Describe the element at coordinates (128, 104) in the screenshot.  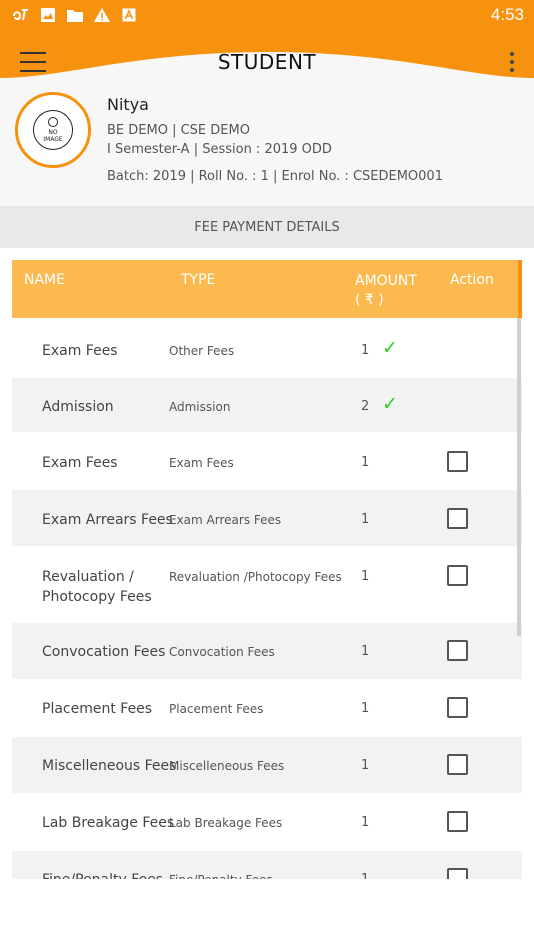
I see `student-name: Nitya` at that location.